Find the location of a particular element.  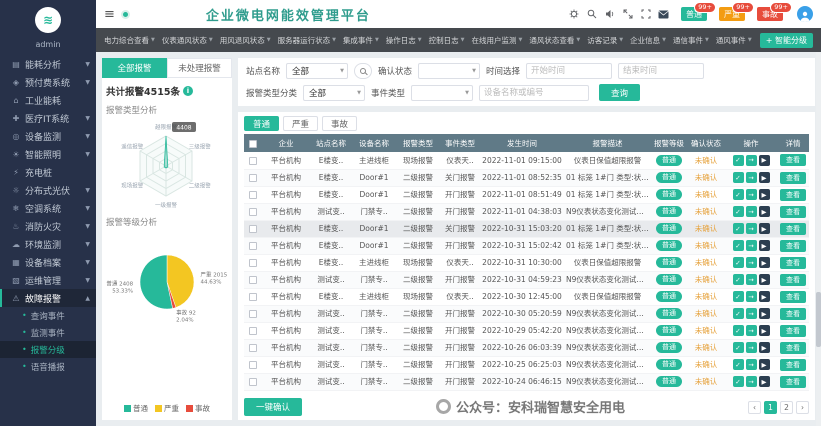

sidebar-item-8: ❄ 空调系统 ▼ is located at coordinates (48, 208).